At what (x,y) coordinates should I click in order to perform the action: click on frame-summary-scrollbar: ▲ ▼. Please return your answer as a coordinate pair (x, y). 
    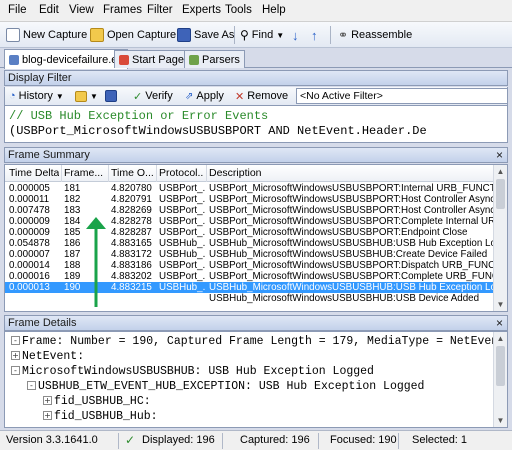
    Looking at the image, I should click on (500, 238).